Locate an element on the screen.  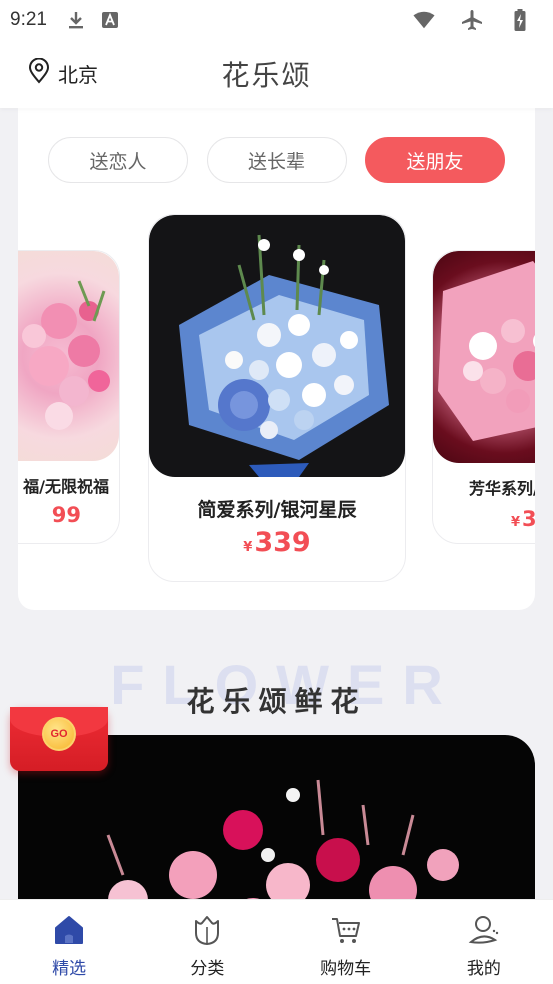
cart-icon is located at coordinates (346, 930).